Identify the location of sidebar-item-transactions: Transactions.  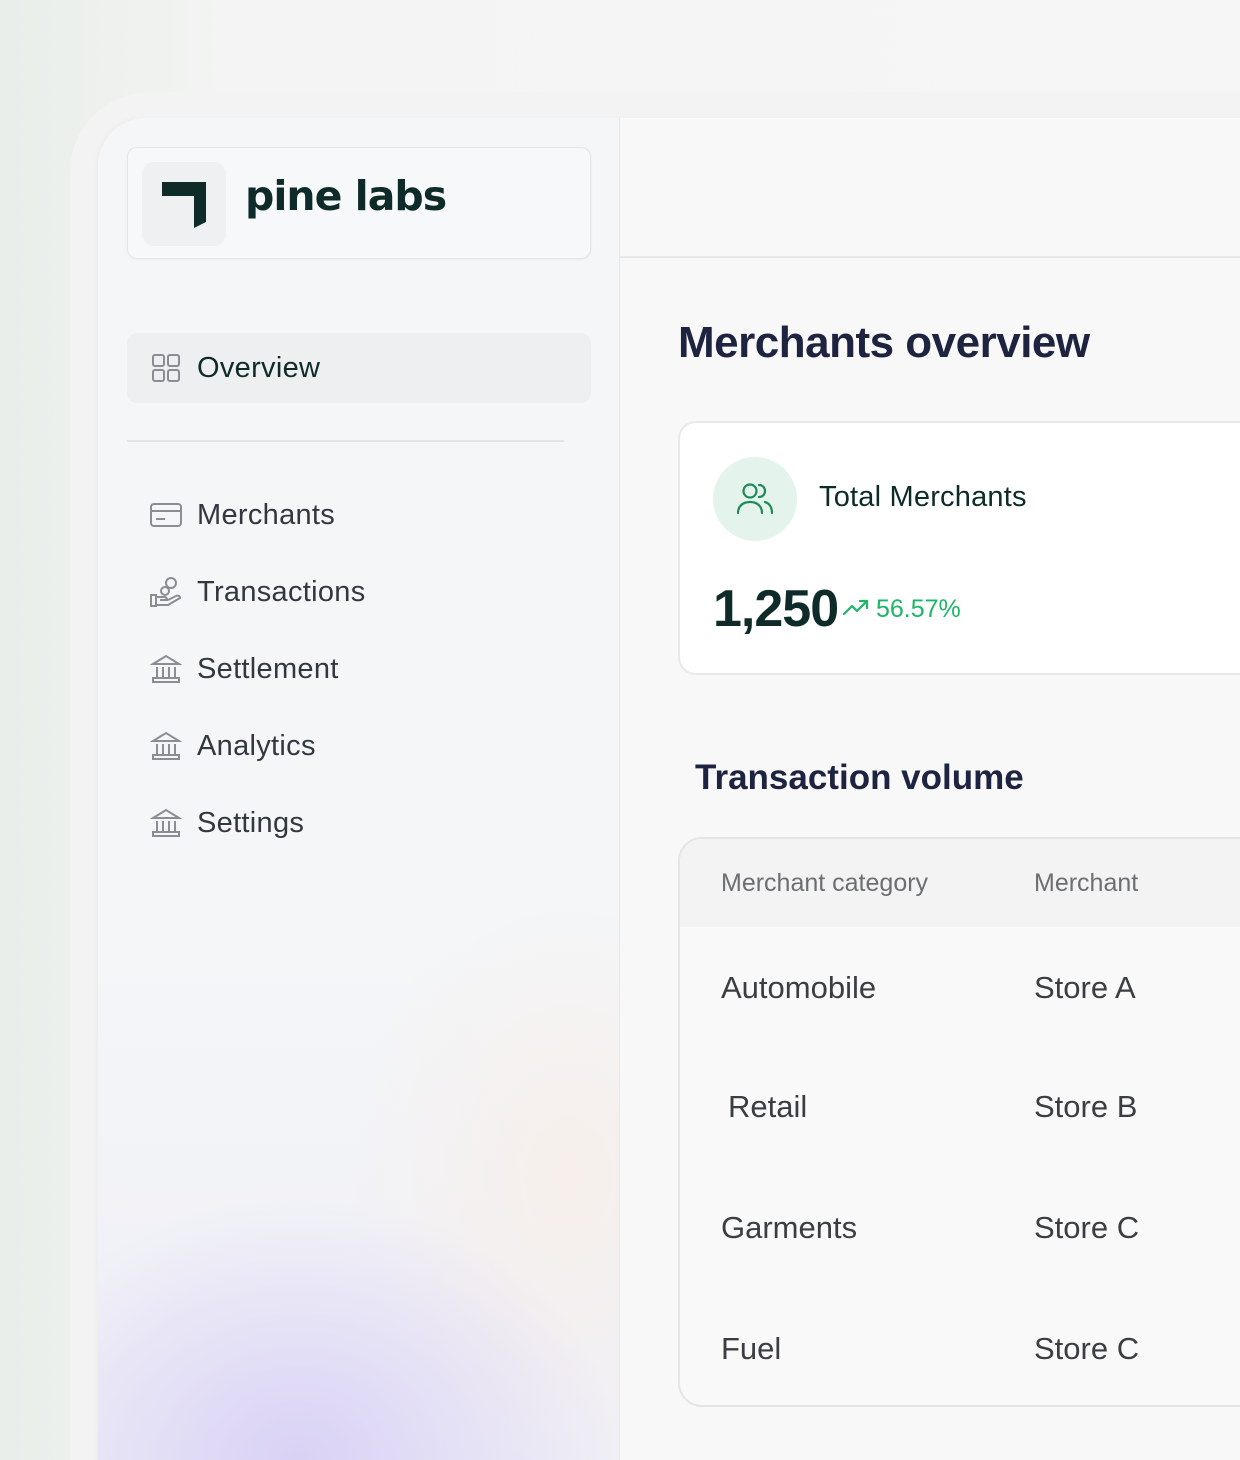
(359, 592).